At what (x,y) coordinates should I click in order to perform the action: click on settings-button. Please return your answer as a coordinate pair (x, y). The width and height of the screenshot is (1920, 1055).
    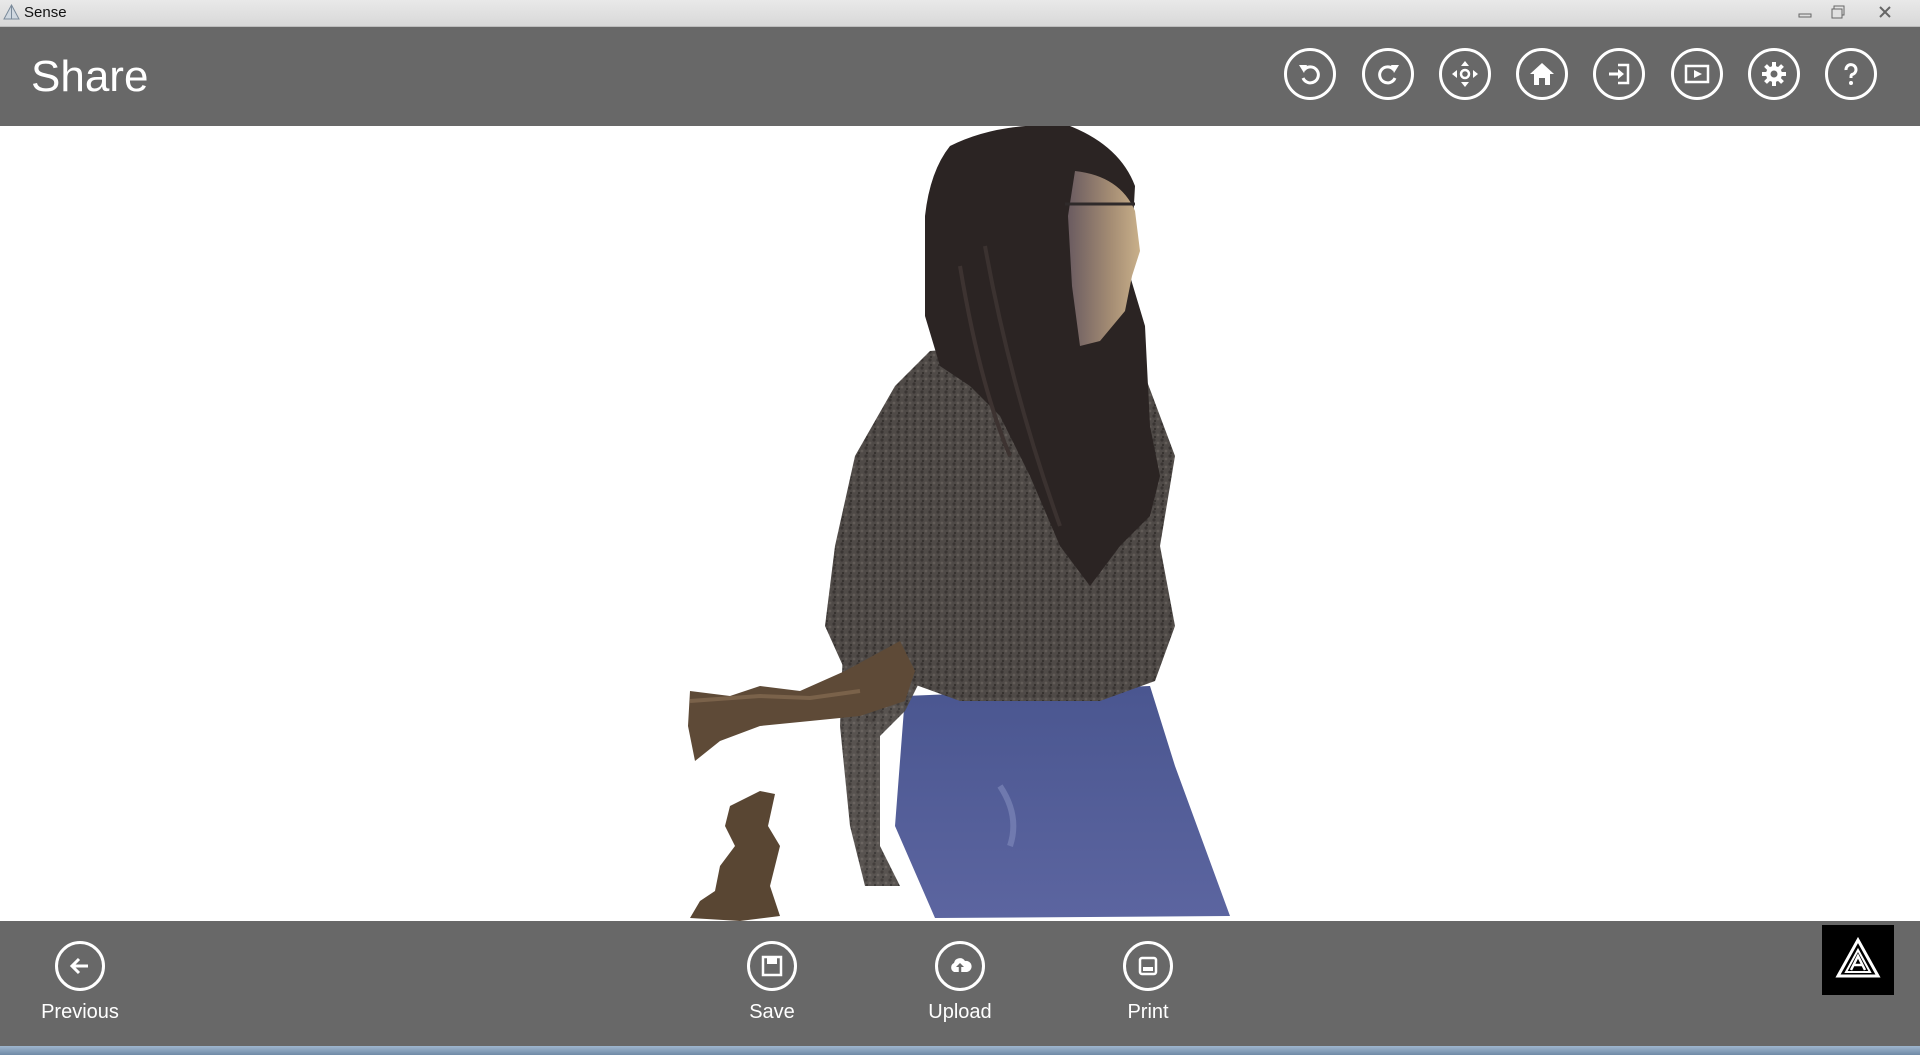
    Looking at the image, I should click on (1774, 74).